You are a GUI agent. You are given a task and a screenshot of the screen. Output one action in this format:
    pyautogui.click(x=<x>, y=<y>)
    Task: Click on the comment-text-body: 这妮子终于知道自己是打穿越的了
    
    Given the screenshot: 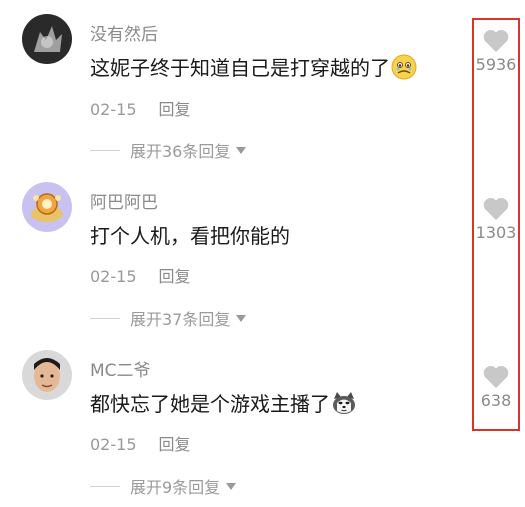 What is the action you would take?
    pyautogui.click(x=240, y=68)
    